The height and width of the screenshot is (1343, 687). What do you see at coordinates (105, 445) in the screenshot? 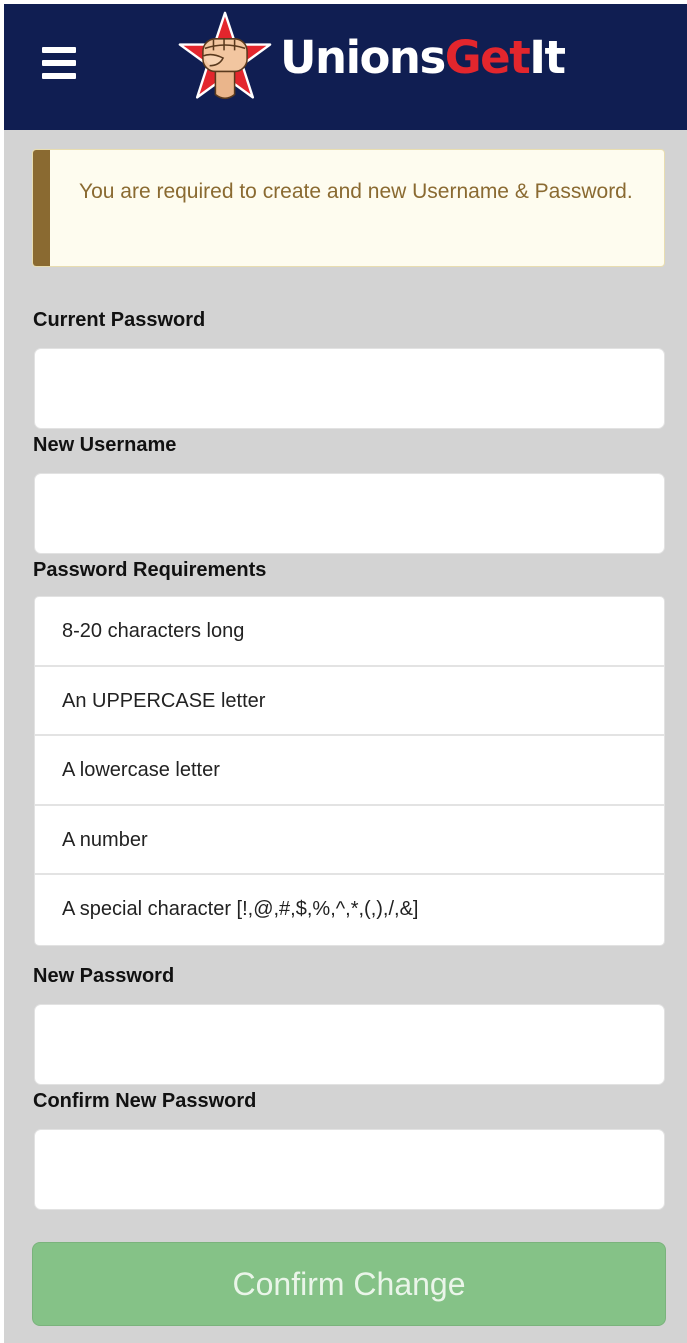
I see `new-username-label: New Username` at bounding box center [105, 445].